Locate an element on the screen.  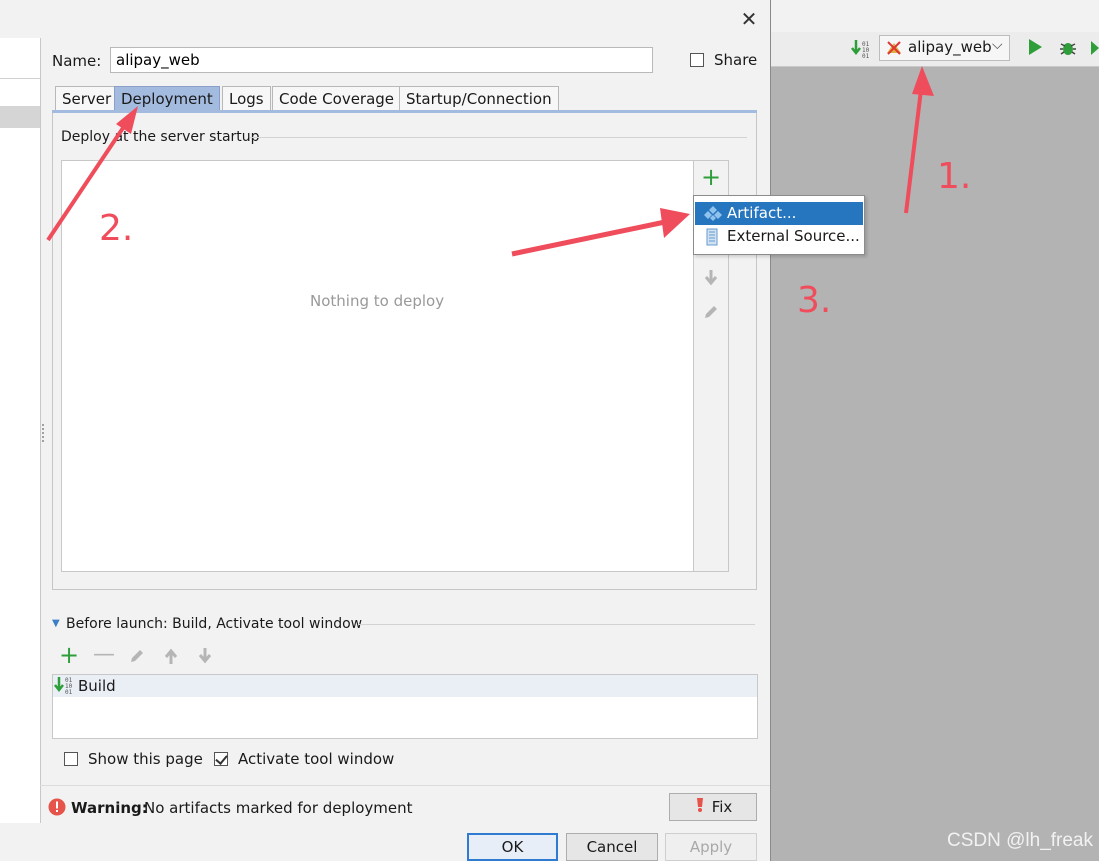
annotation-1: 1. is located at coordinates (954, 176).